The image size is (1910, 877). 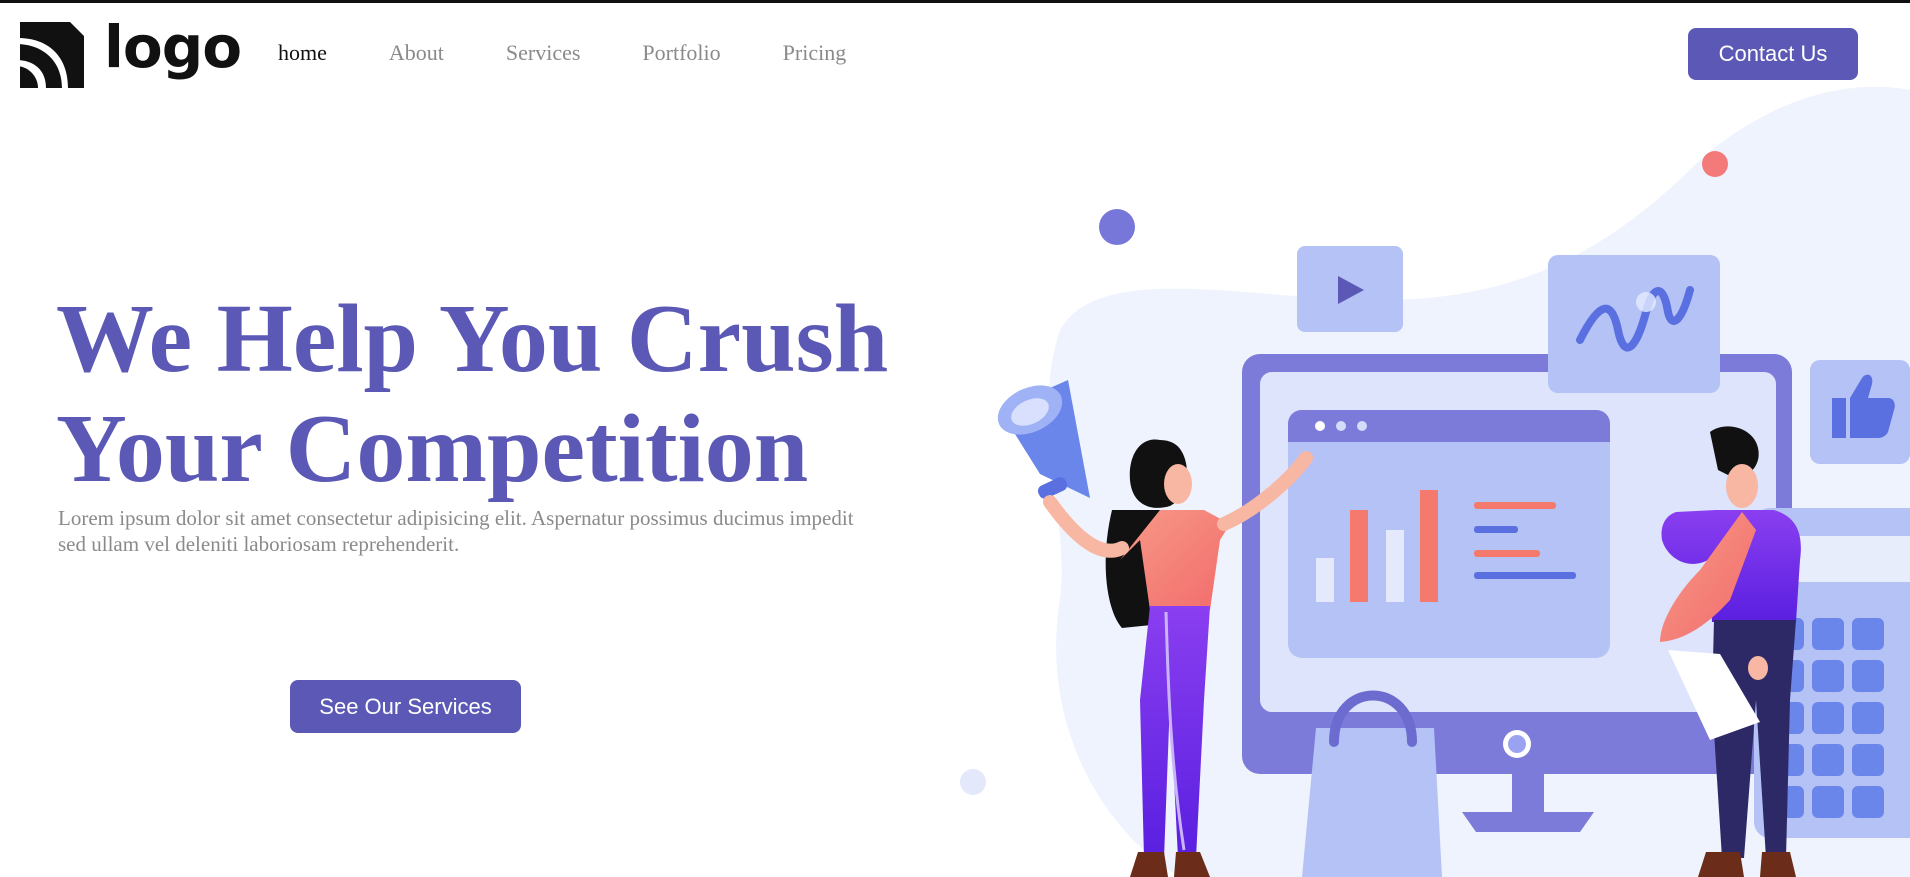 What do you see at coordinates (302, 53) in the screenshot?
I see `nav-home: home` at bounding box center [302, 53].